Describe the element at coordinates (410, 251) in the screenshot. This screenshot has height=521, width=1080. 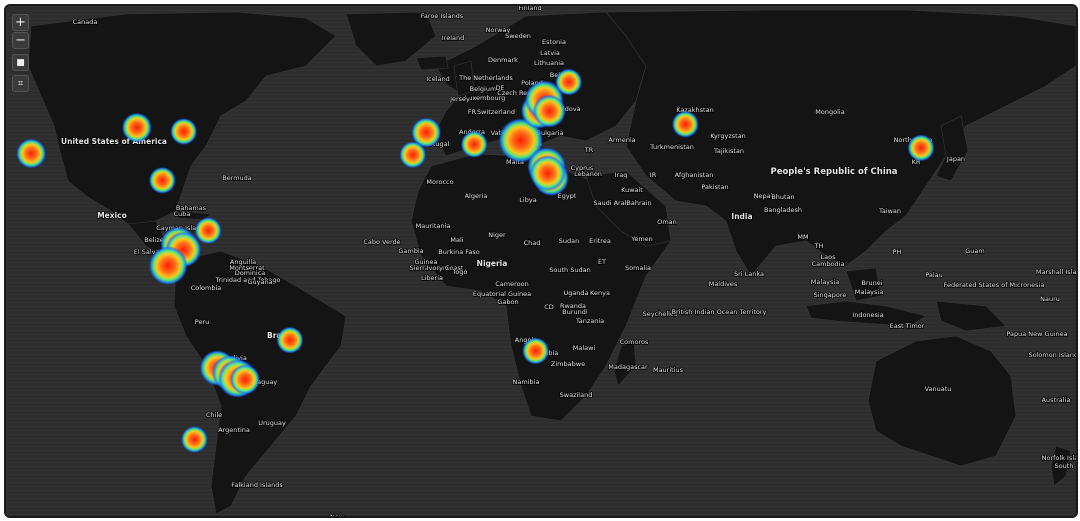
I see `map-label: Gambia` at that location.